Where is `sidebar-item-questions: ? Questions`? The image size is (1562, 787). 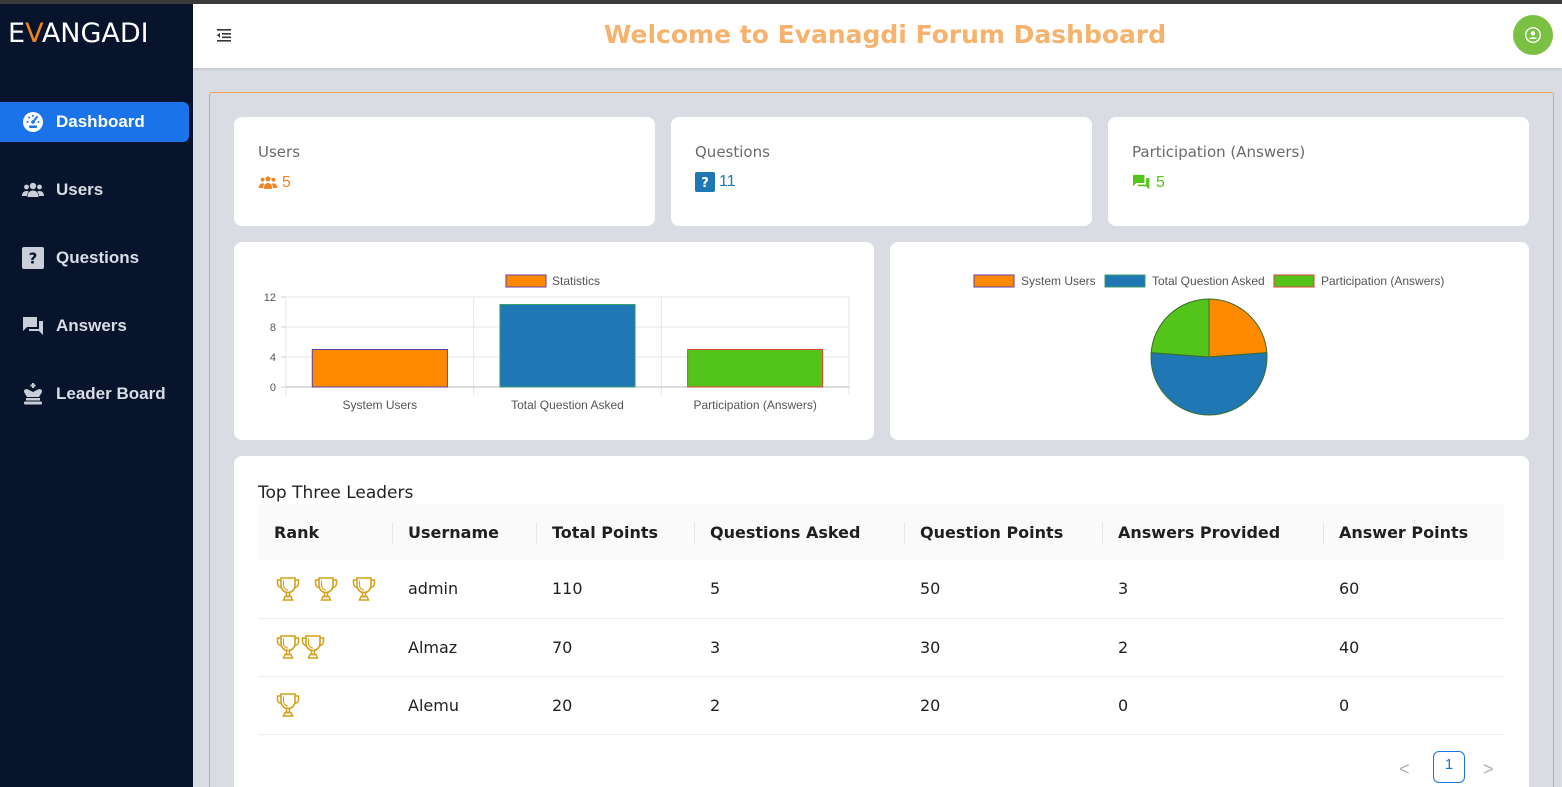
sidebar-item-questions: ? Questions is located at coordinates (94, 258).